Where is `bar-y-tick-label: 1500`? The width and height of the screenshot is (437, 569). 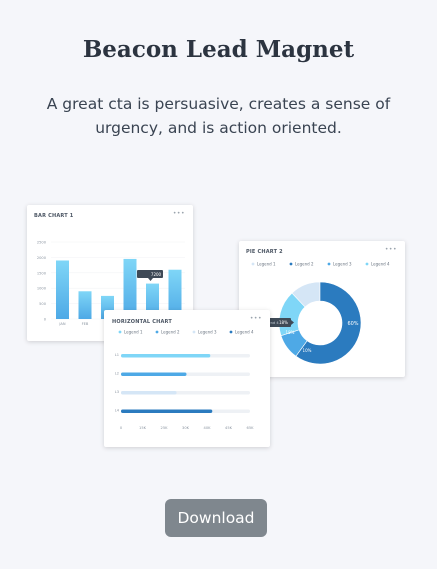 bar-y-tick-label: 1500 is located at coordinates (42, 273).